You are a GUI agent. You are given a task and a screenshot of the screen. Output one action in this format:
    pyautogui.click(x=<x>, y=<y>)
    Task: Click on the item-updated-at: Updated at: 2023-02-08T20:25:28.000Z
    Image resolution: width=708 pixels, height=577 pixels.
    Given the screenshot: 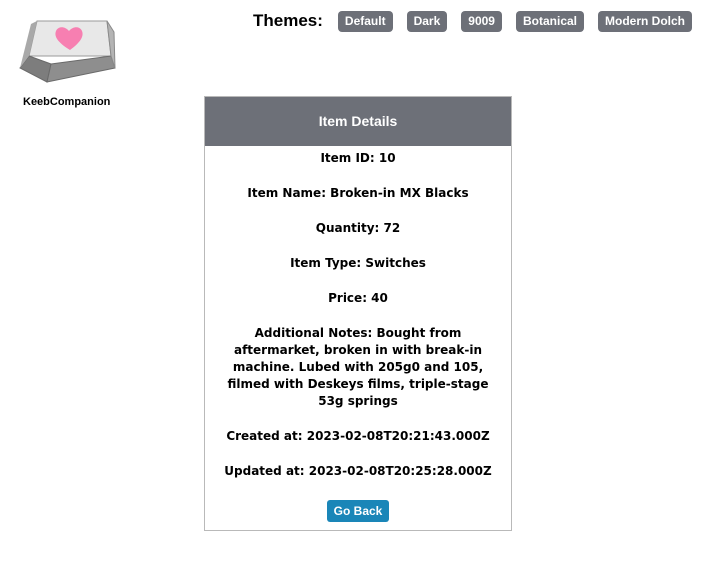 What is the action you would take?
    pyautogui.click(x=358, y=471)
    